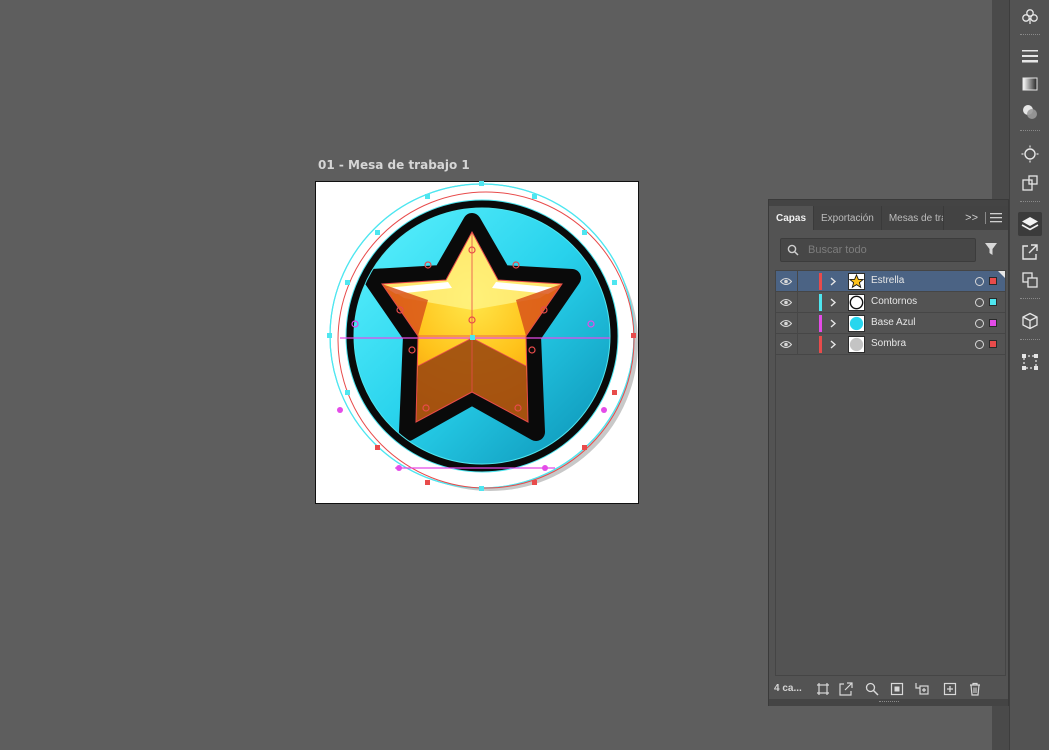 The height and width of the screenshot is (750, 1049). Describe the element at coordinates (996, 217) in the screenshot. I see `panel-menu-icon` at that location.